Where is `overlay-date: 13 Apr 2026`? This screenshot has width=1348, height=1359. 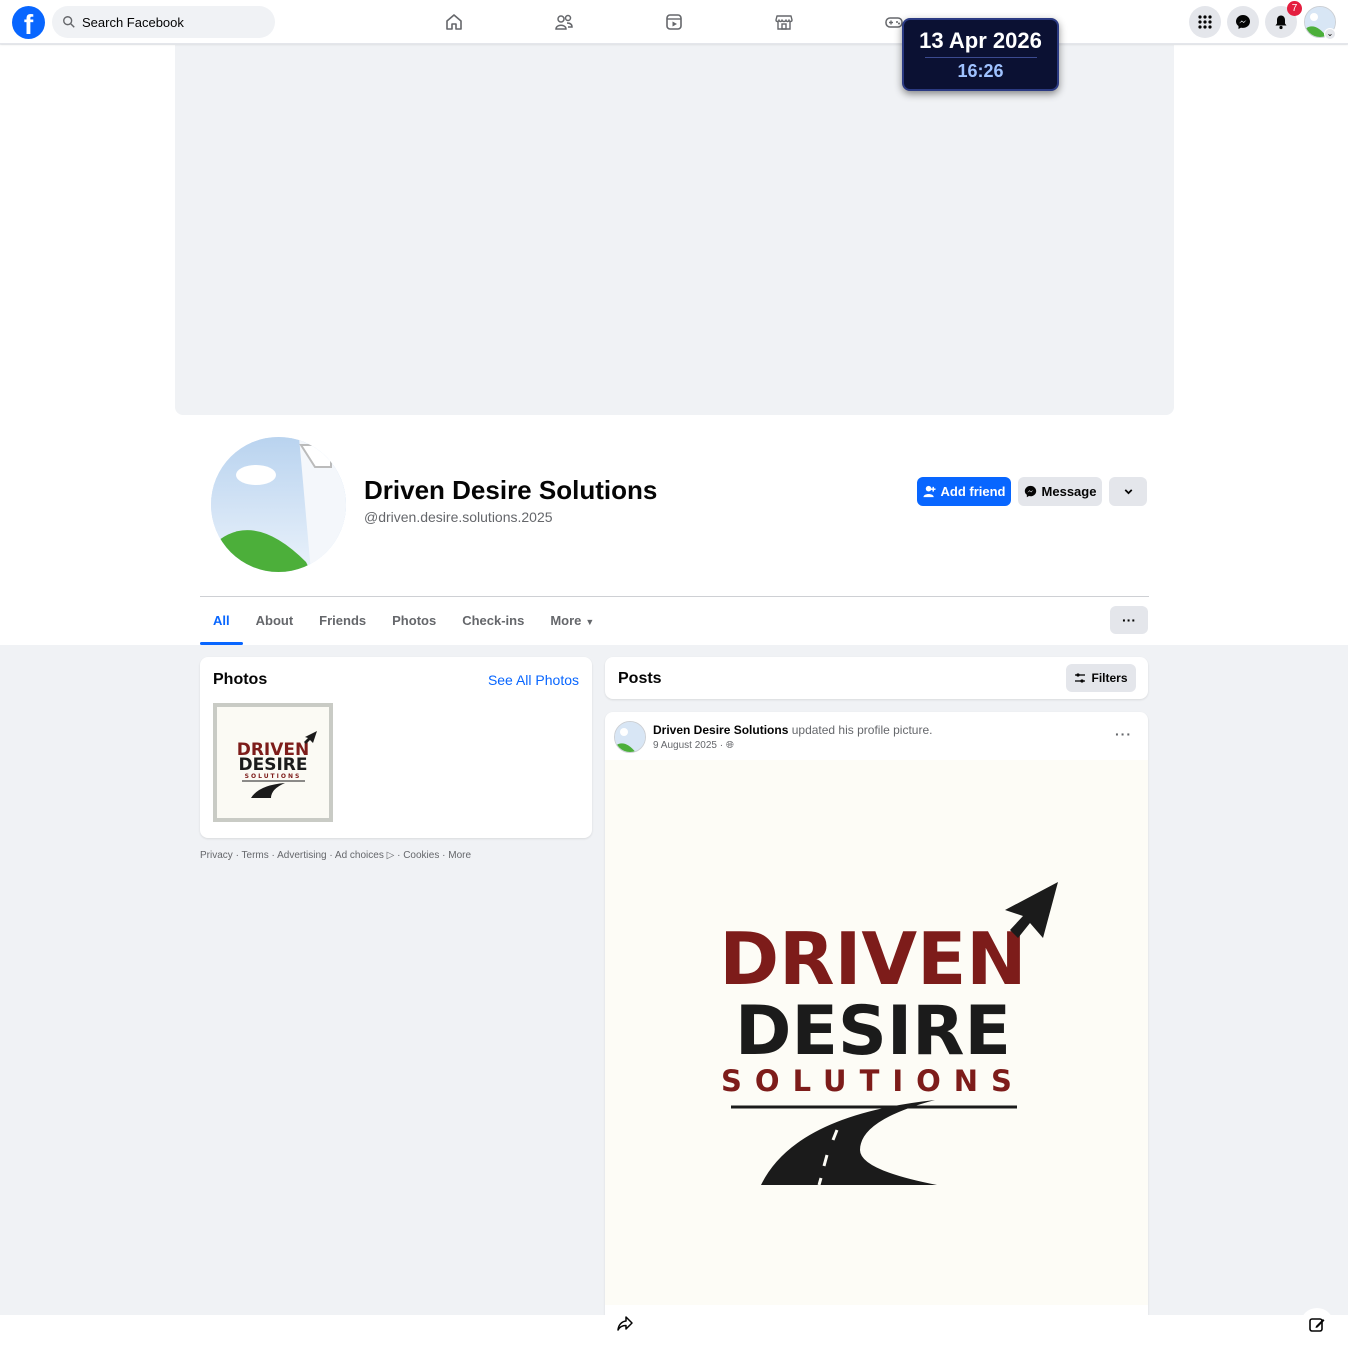 overlay-date: 13 Apr 2026 is located at coordinates (980, 40).